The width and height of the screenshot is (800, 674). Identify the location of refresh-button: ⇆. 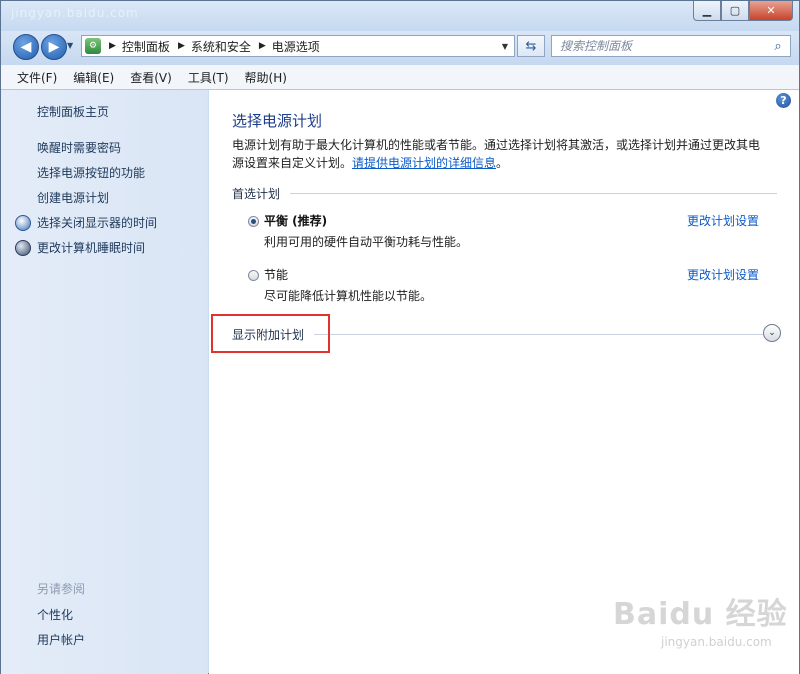
(531, 46).